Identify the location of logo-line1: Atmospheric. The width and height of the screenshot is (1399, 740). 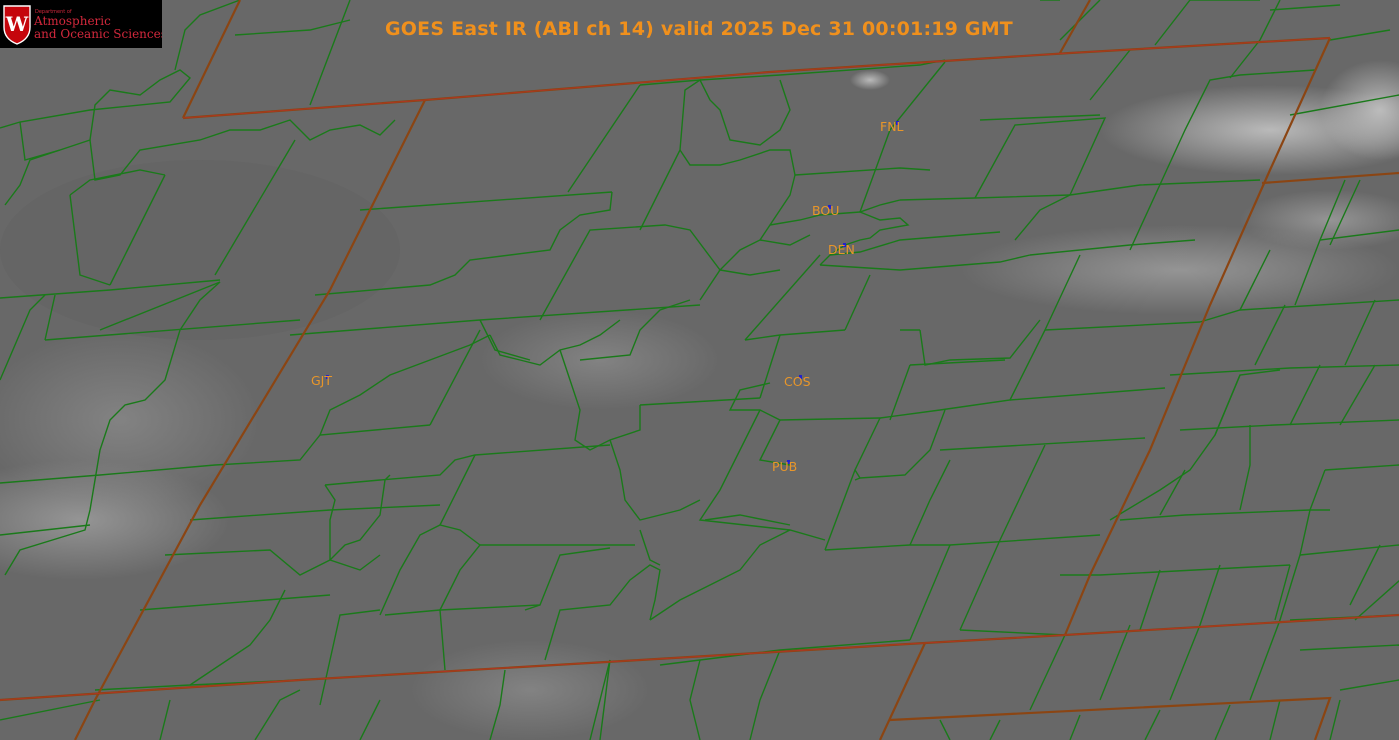
(72, 21).